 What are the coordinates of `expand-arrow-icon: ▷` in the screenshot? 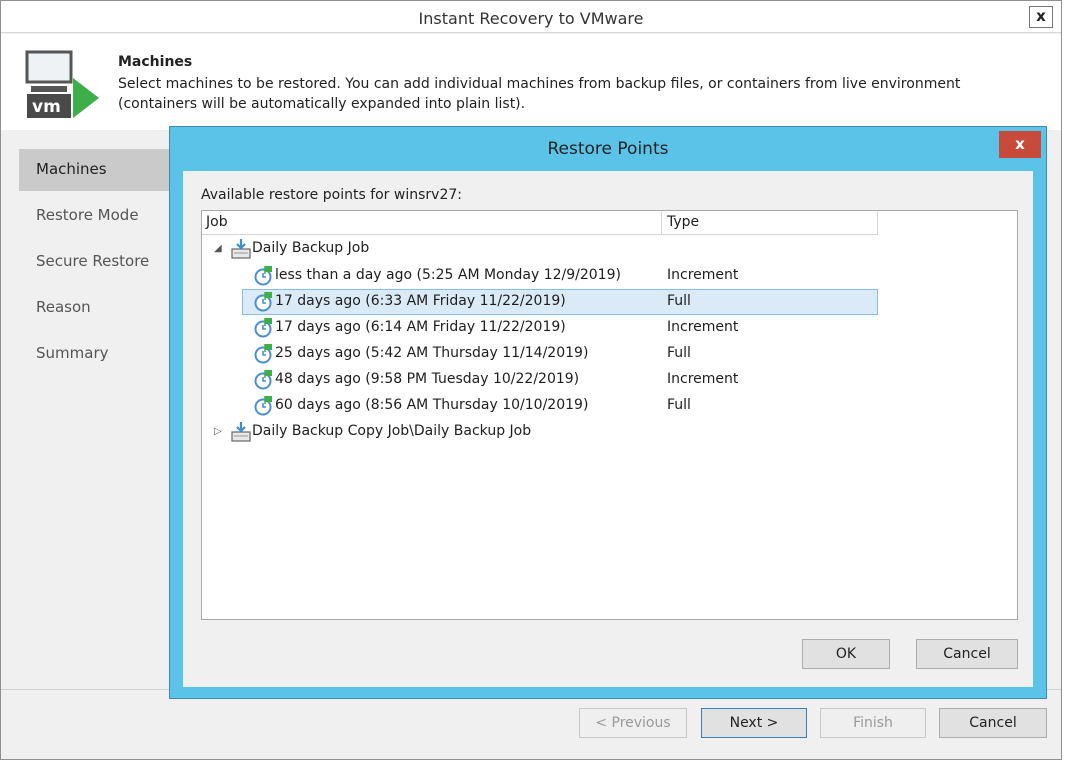 It's located at (218, 431).